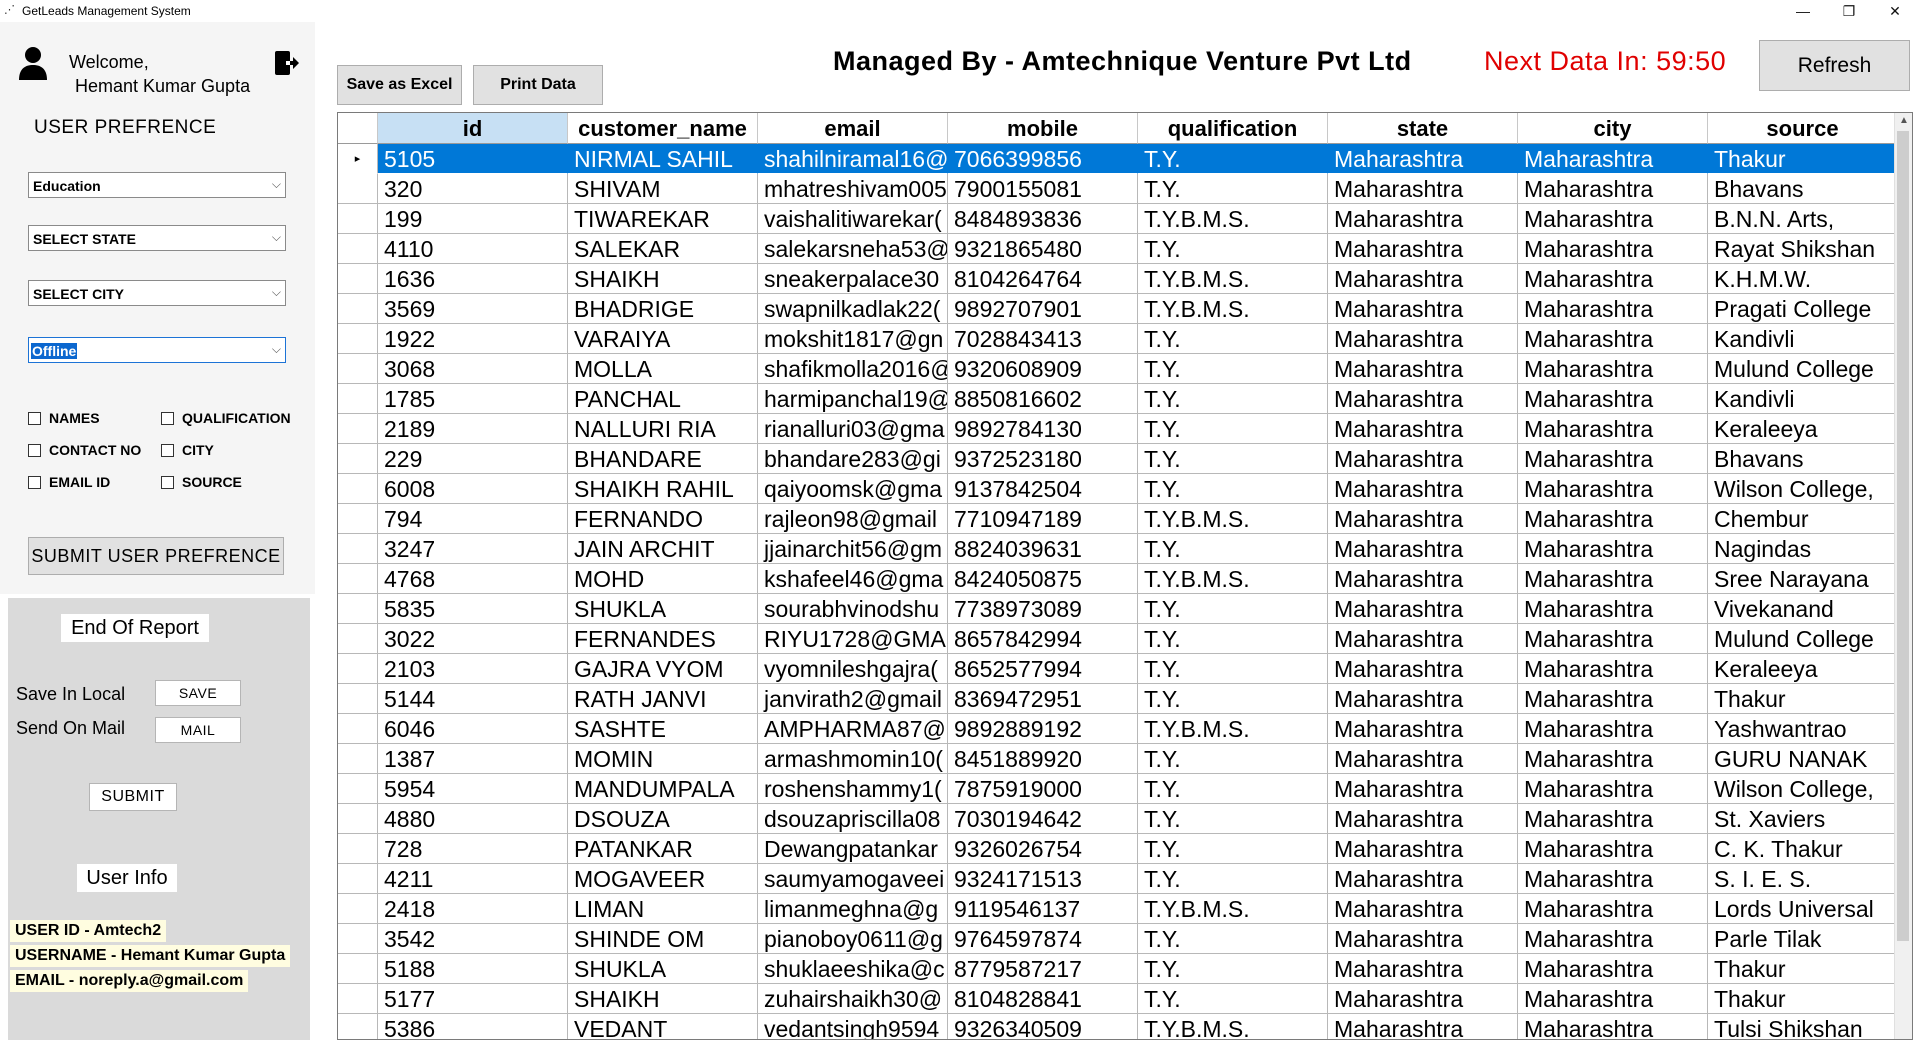 This screenshot has height=1040, width=1918. Describe the element at coordinates (853, 879) in the screenshot. I see `cell-email: saumyamogaveei` at that location.